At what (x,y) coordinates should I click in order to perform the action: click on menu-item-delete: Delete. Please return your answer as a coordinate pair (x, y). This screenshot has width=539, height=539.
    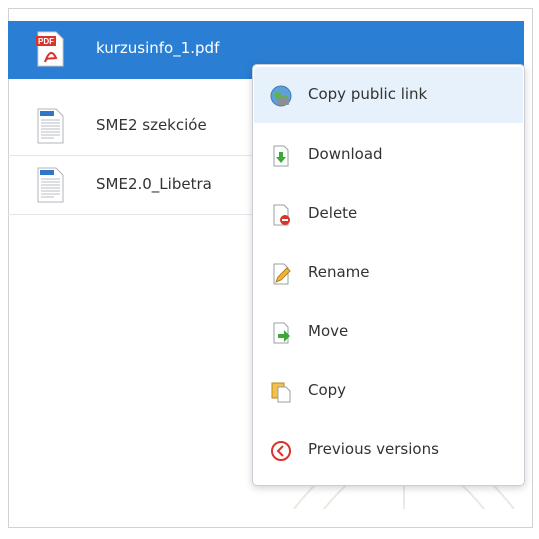
    Looking at the image, I should click on (388, 214).